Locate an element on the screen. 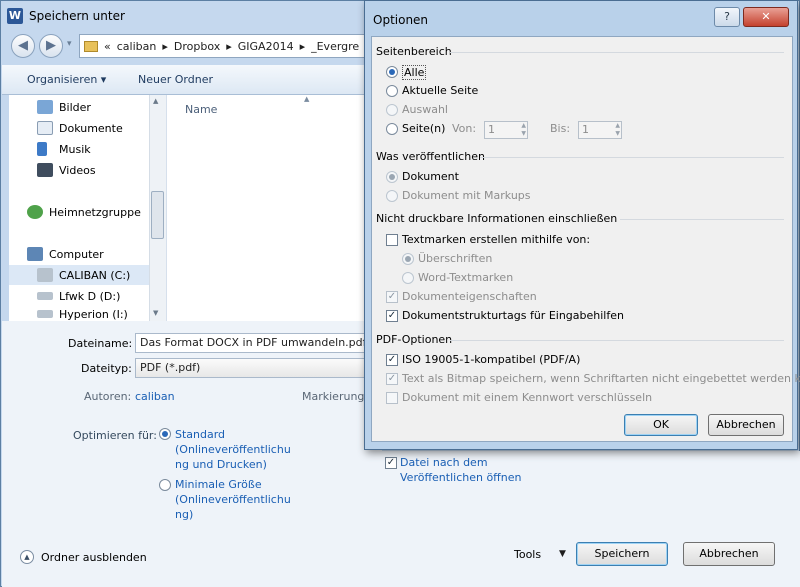 The height and width of the screenshot is (587, 800). organize-button: Organisieren ▾ is located at coordinates (66, 79).